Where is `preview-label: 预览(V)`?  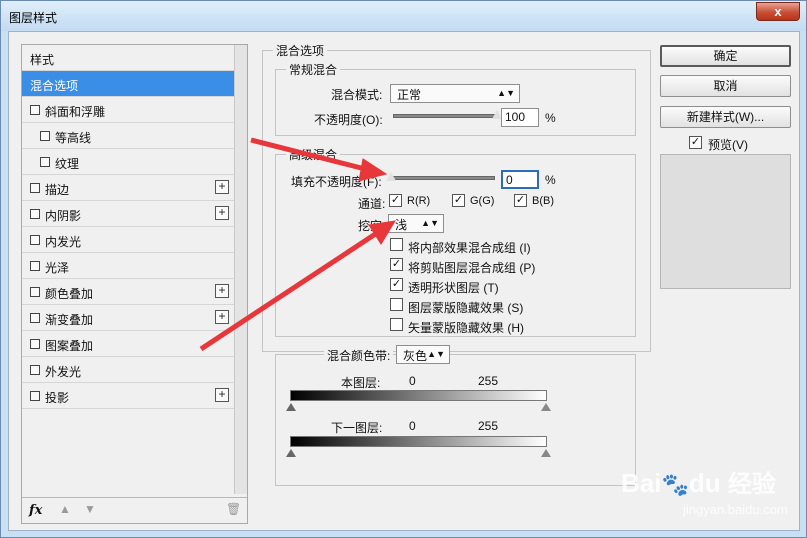
preview-label: 预览(V) is located at coordinates (728, 145).